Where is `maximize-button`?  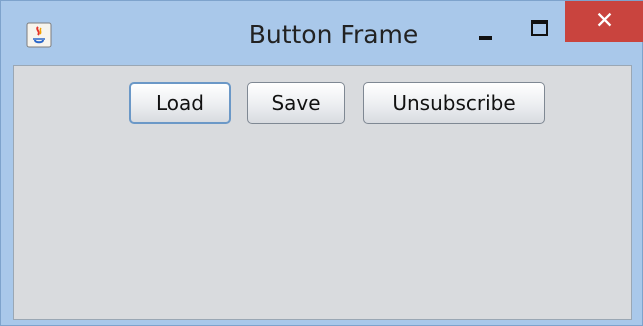
maximize-button is located at coordinates (539, 29).